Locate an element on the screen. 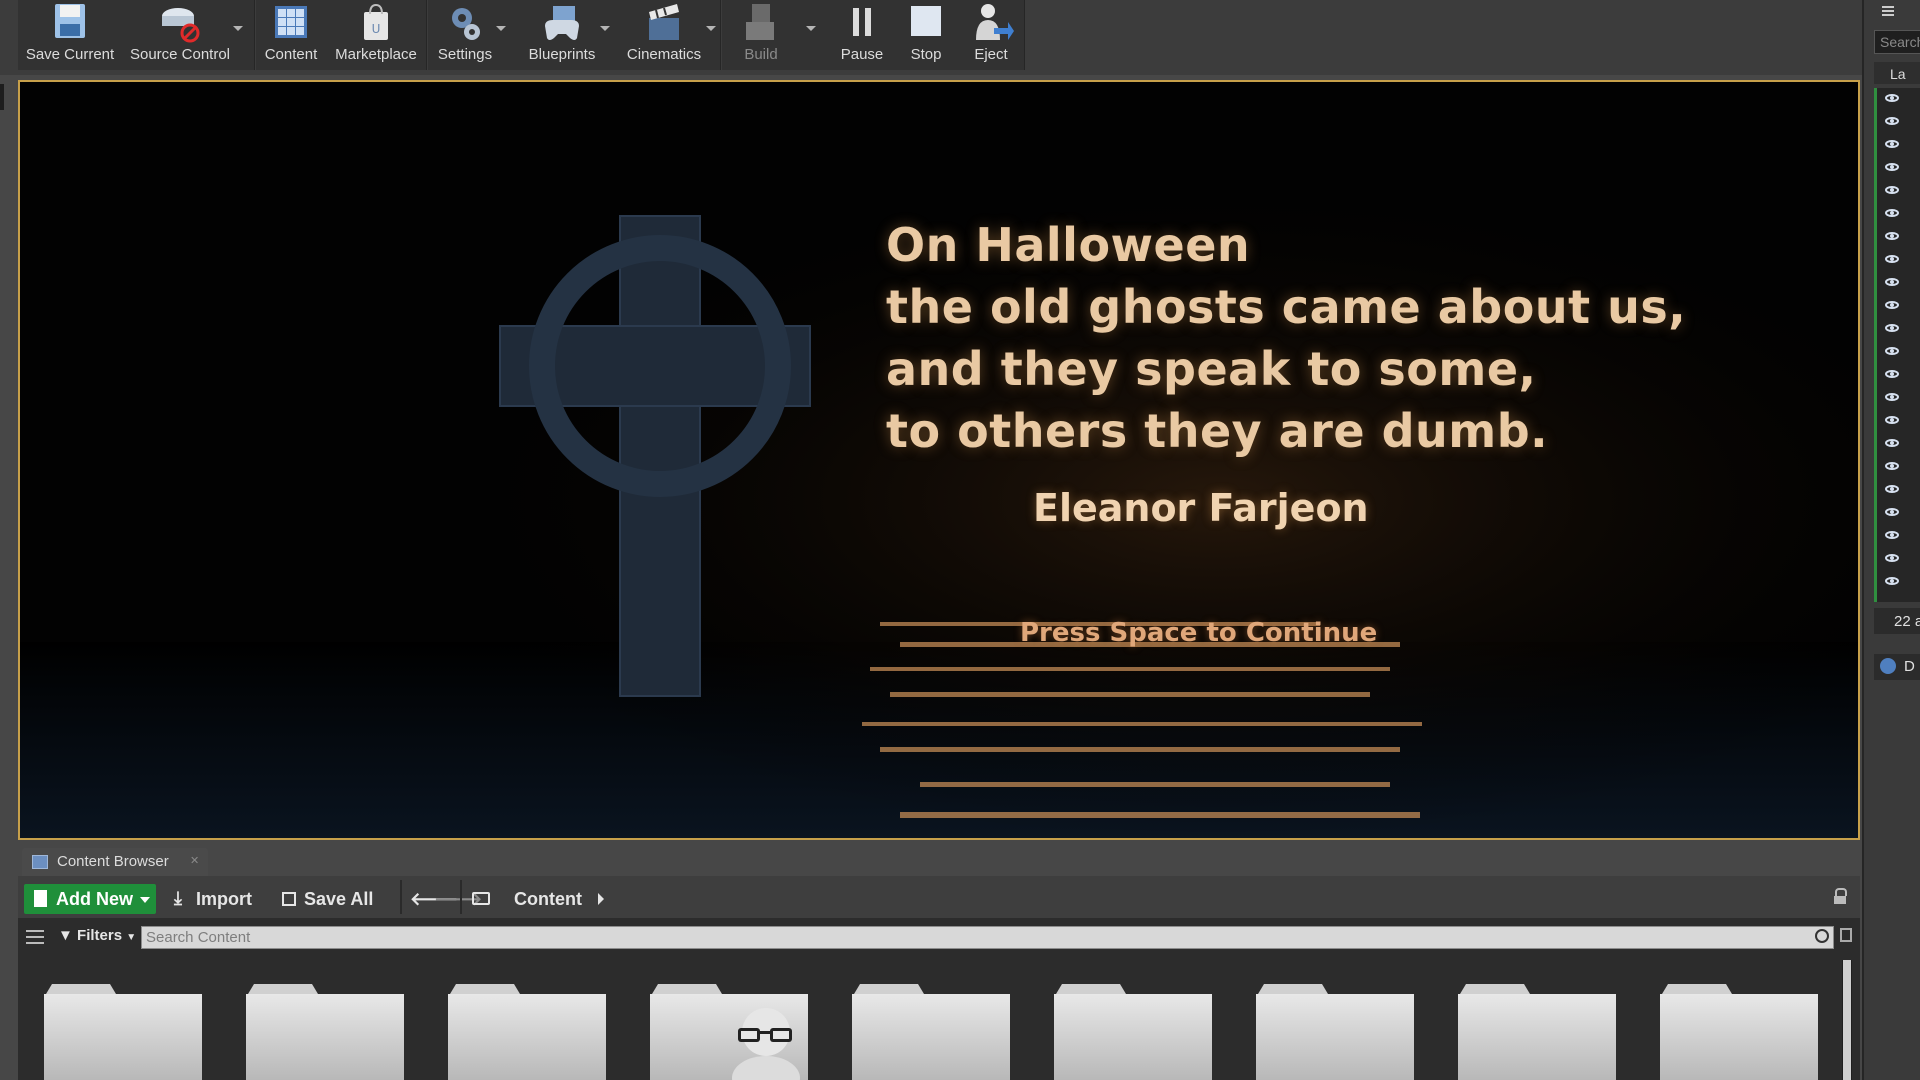  folder-grid is located at coordinates (931, 1032).